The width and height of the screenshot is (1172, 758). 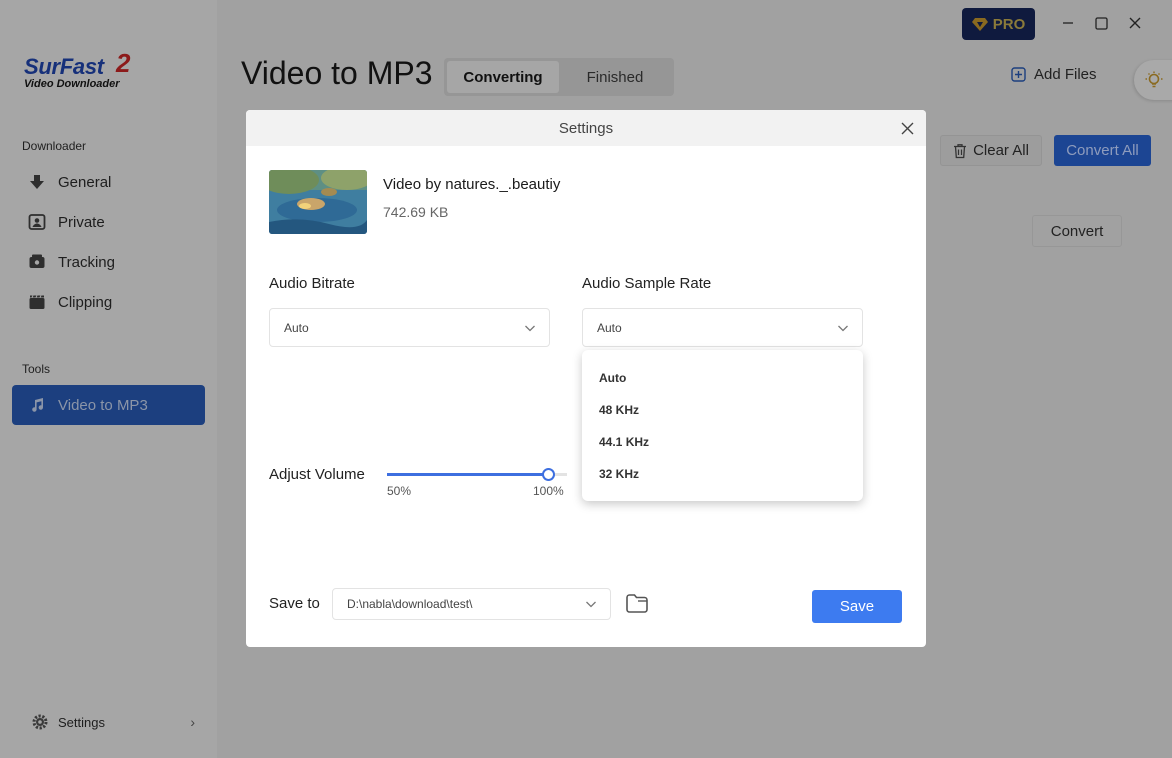 What do you see at coordinates (37, 262) in the screenshot?
I see `tracking-icon` at bounding box center [37, 262].